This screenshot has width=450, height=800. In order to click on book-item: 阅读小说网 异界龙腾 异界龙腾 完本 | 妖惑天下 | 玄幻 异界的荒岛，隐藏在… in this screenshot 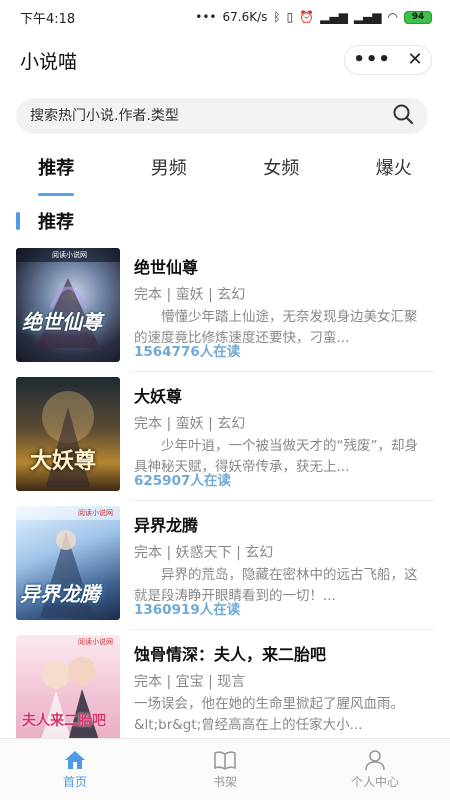, I will do `click(225, 568)`.